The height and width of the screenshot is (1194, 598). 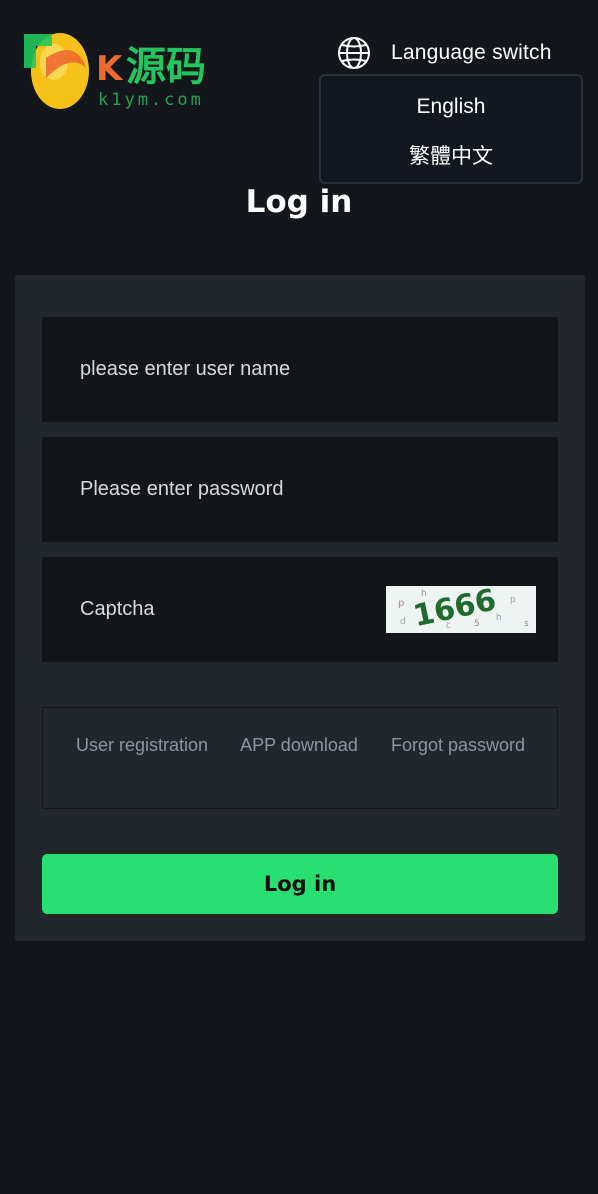 What do you see at coordinates (458, 745) in the screenshot?
I see `forgot-password-link: Forgot password` at bounding box center [458, 745].